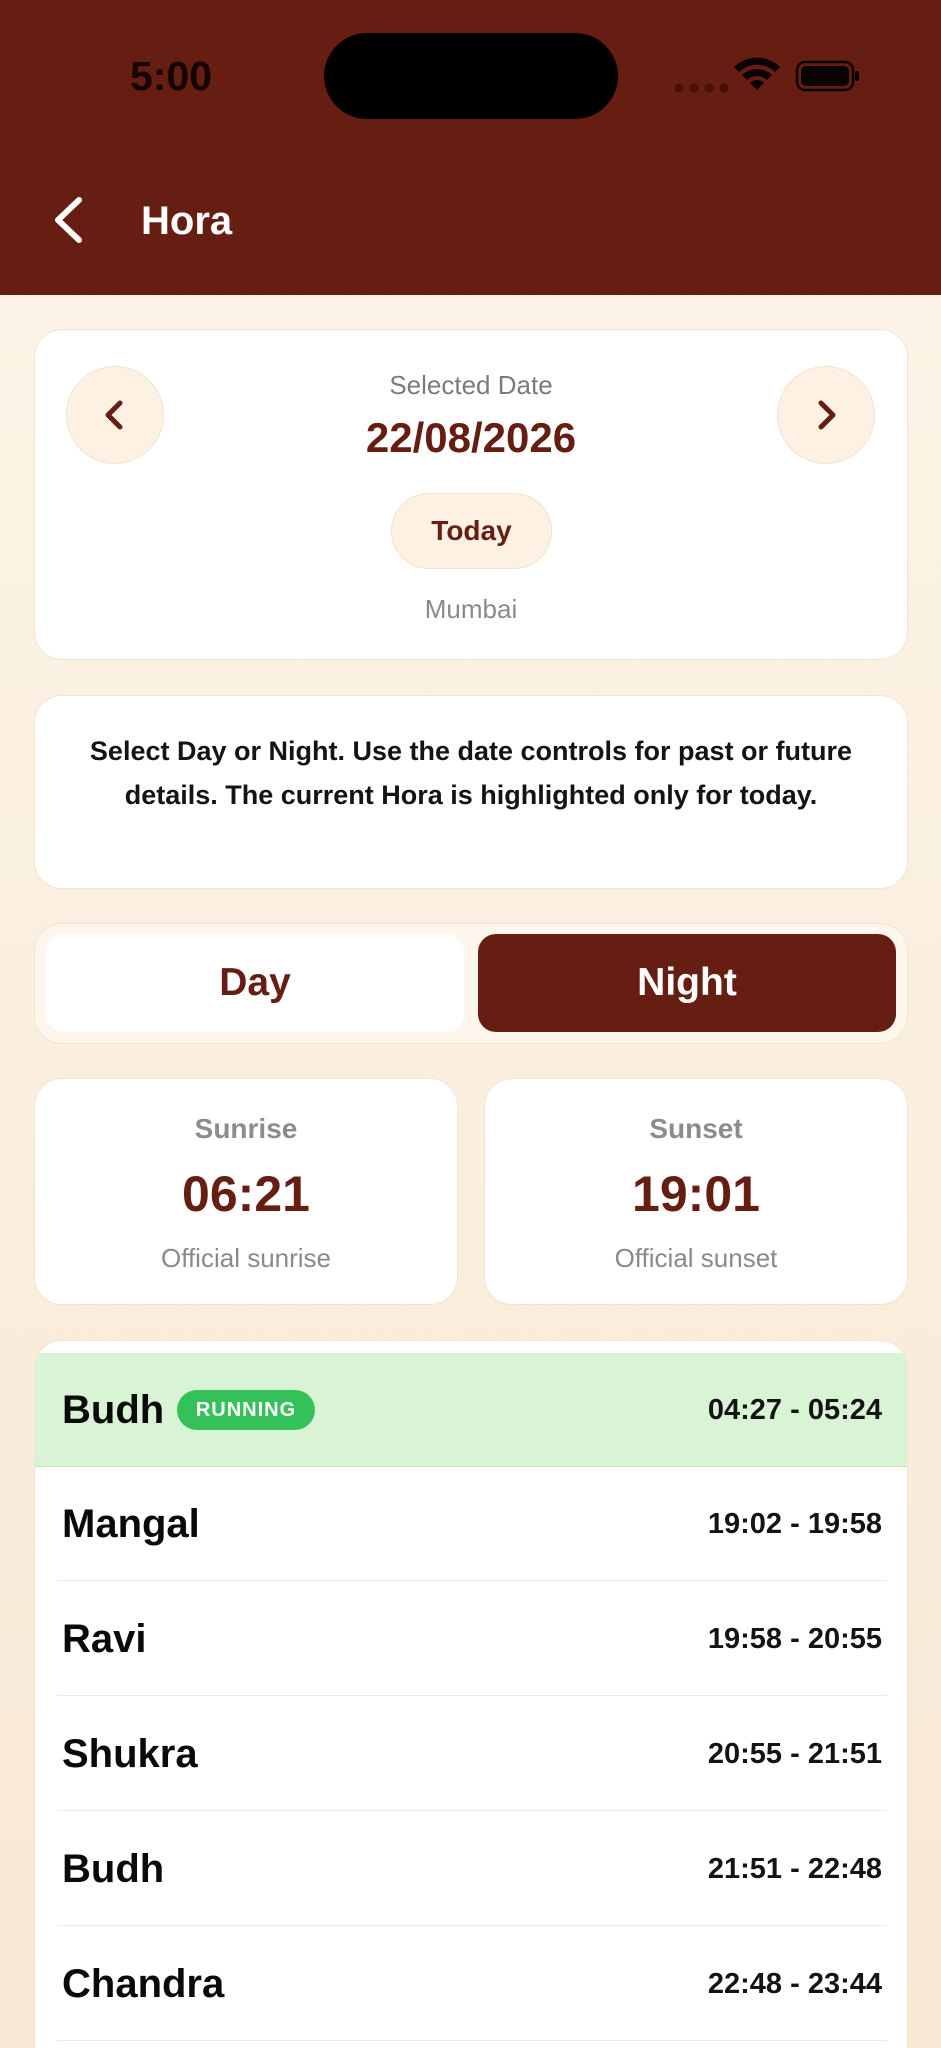 Image resolution: width=941 pixels, height=2048 pixels. I want to click on day-night-toggle: Day Night, so click(471, 983).